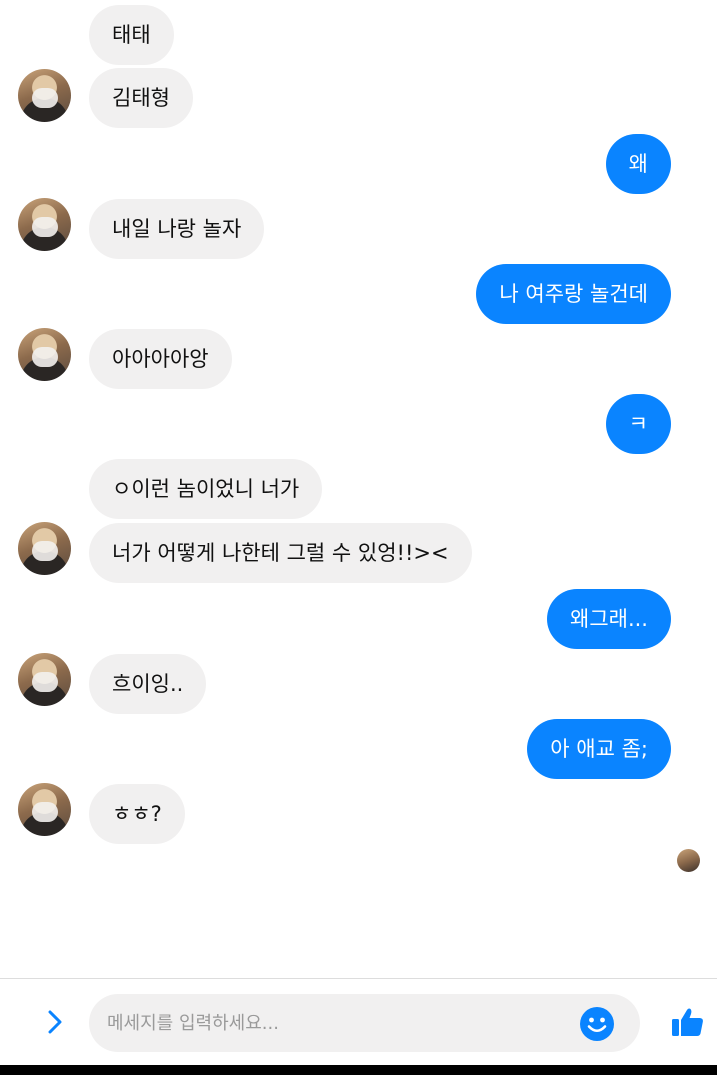  I want to click on message-bubble-incoming: 내일 나랑 놀자, so click(177, 229).